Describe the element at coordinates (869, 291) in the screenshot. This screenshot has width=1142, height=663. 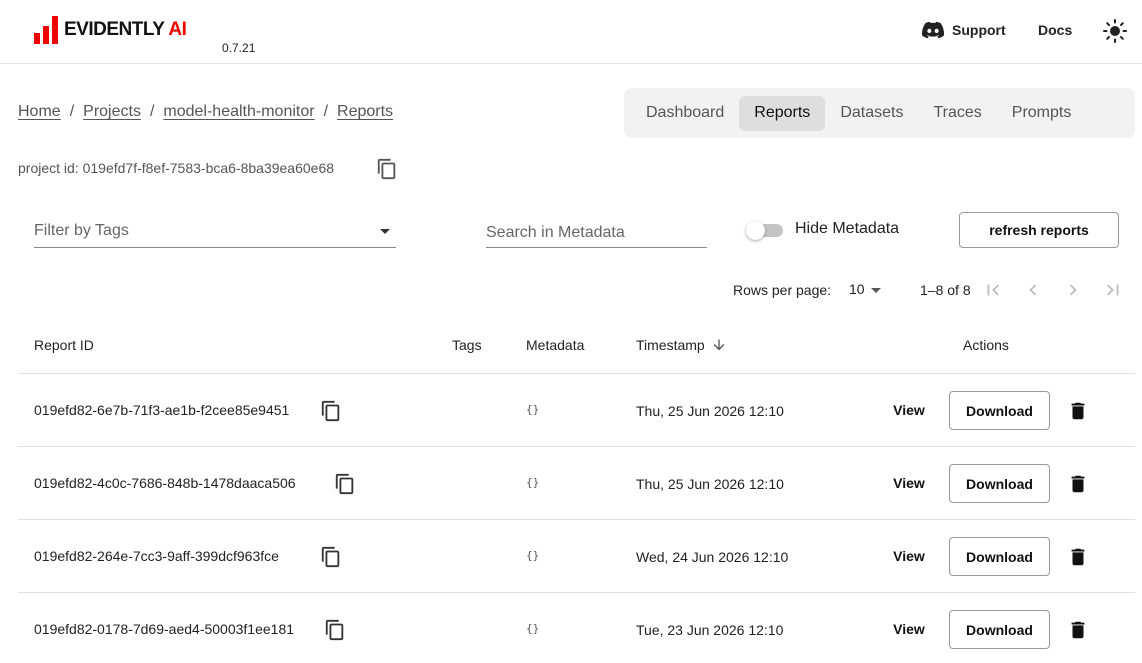
I see `rows-per-page-select: 10` at that location.